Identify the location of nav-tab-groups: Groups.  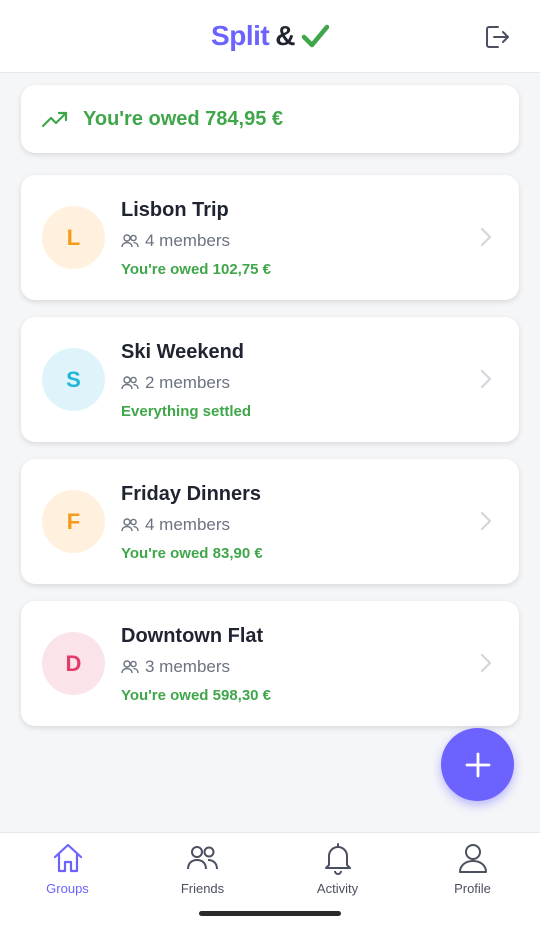
(67, 871).